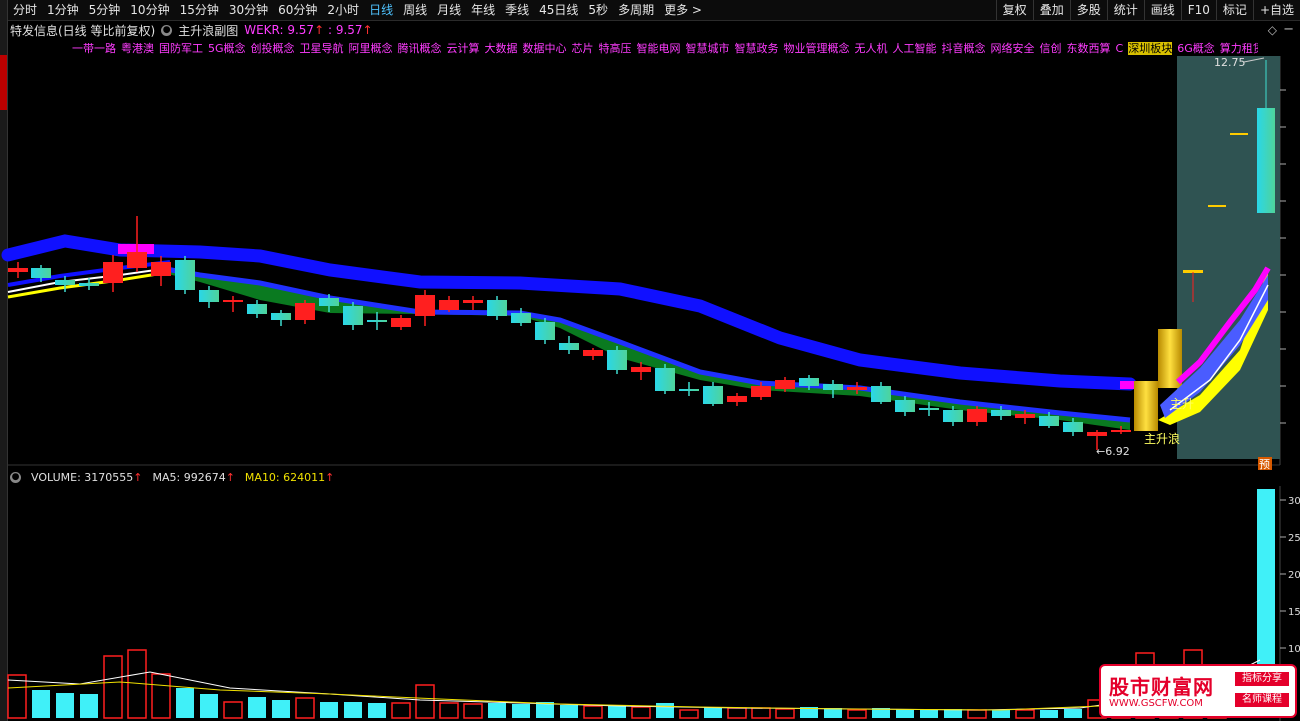  What do you see at coordinates (1182, 404) in the screenshot?
I see `signal-label-2: 主升` at bounding box center [1182, 404].